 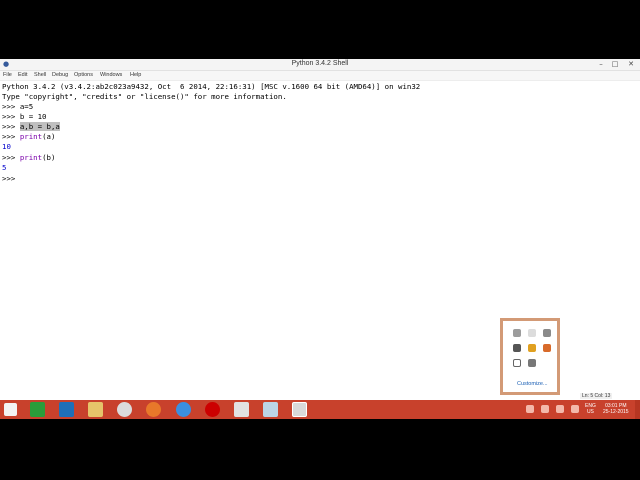 I want to click on computer-icon, so click(x=66, y=409).